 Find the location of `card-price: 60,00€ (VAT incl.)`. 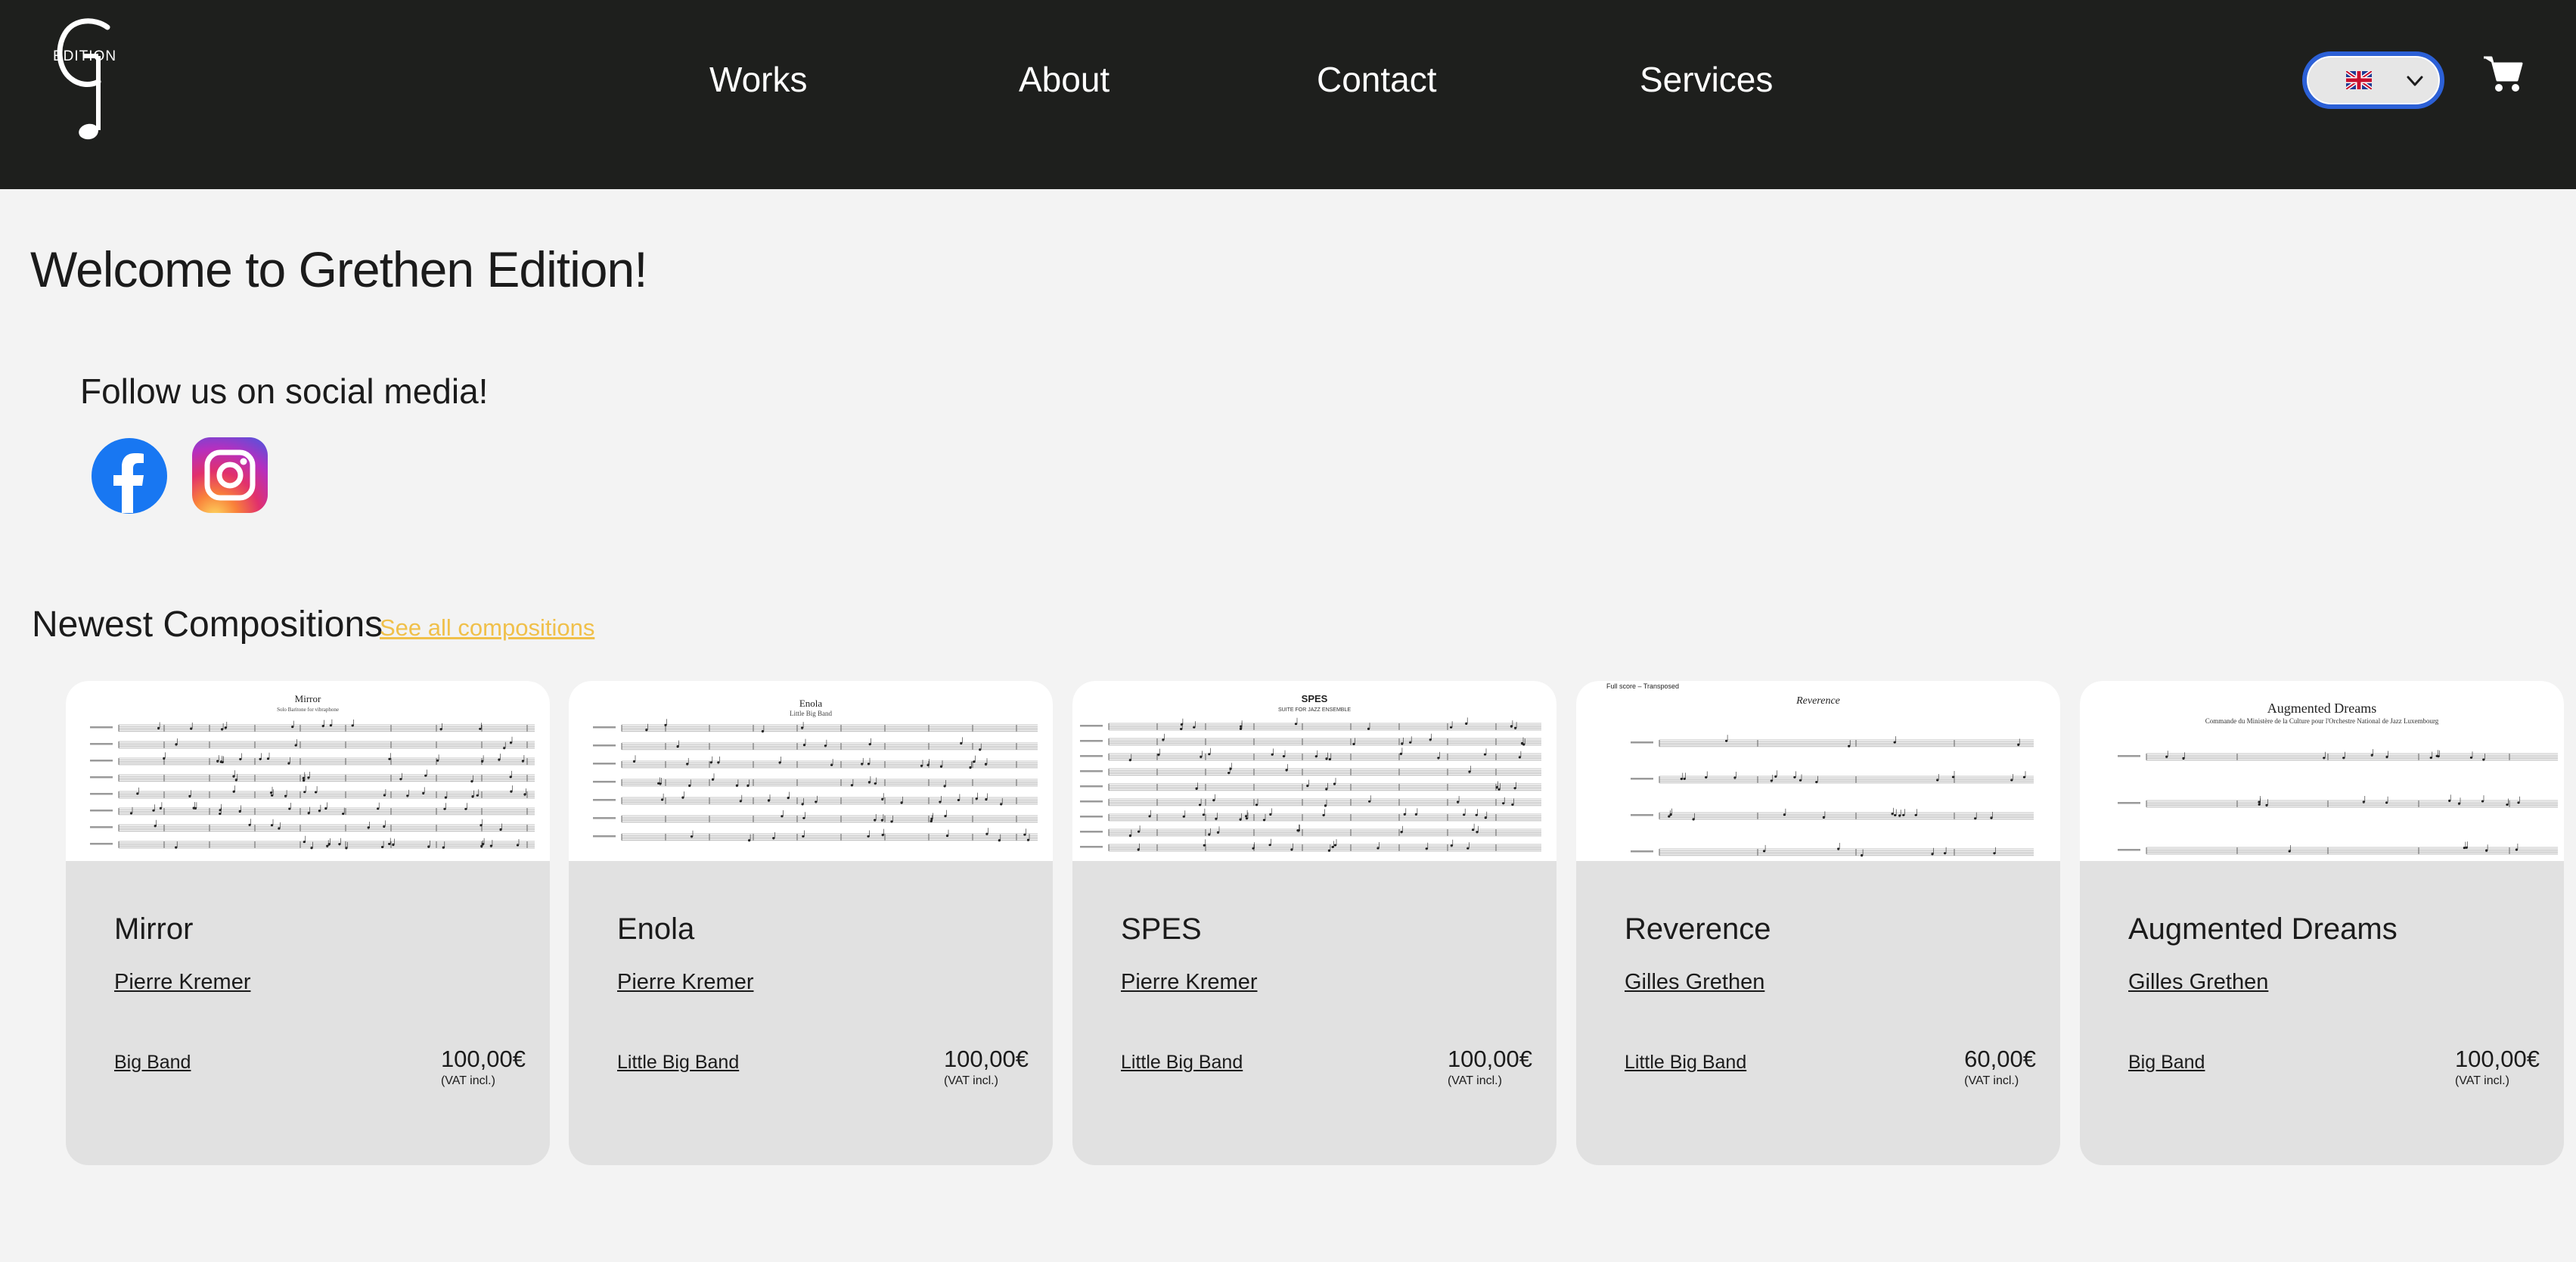

card-price: 60,00€ (VAT incl.) is located at coordinates (2000, 1067).